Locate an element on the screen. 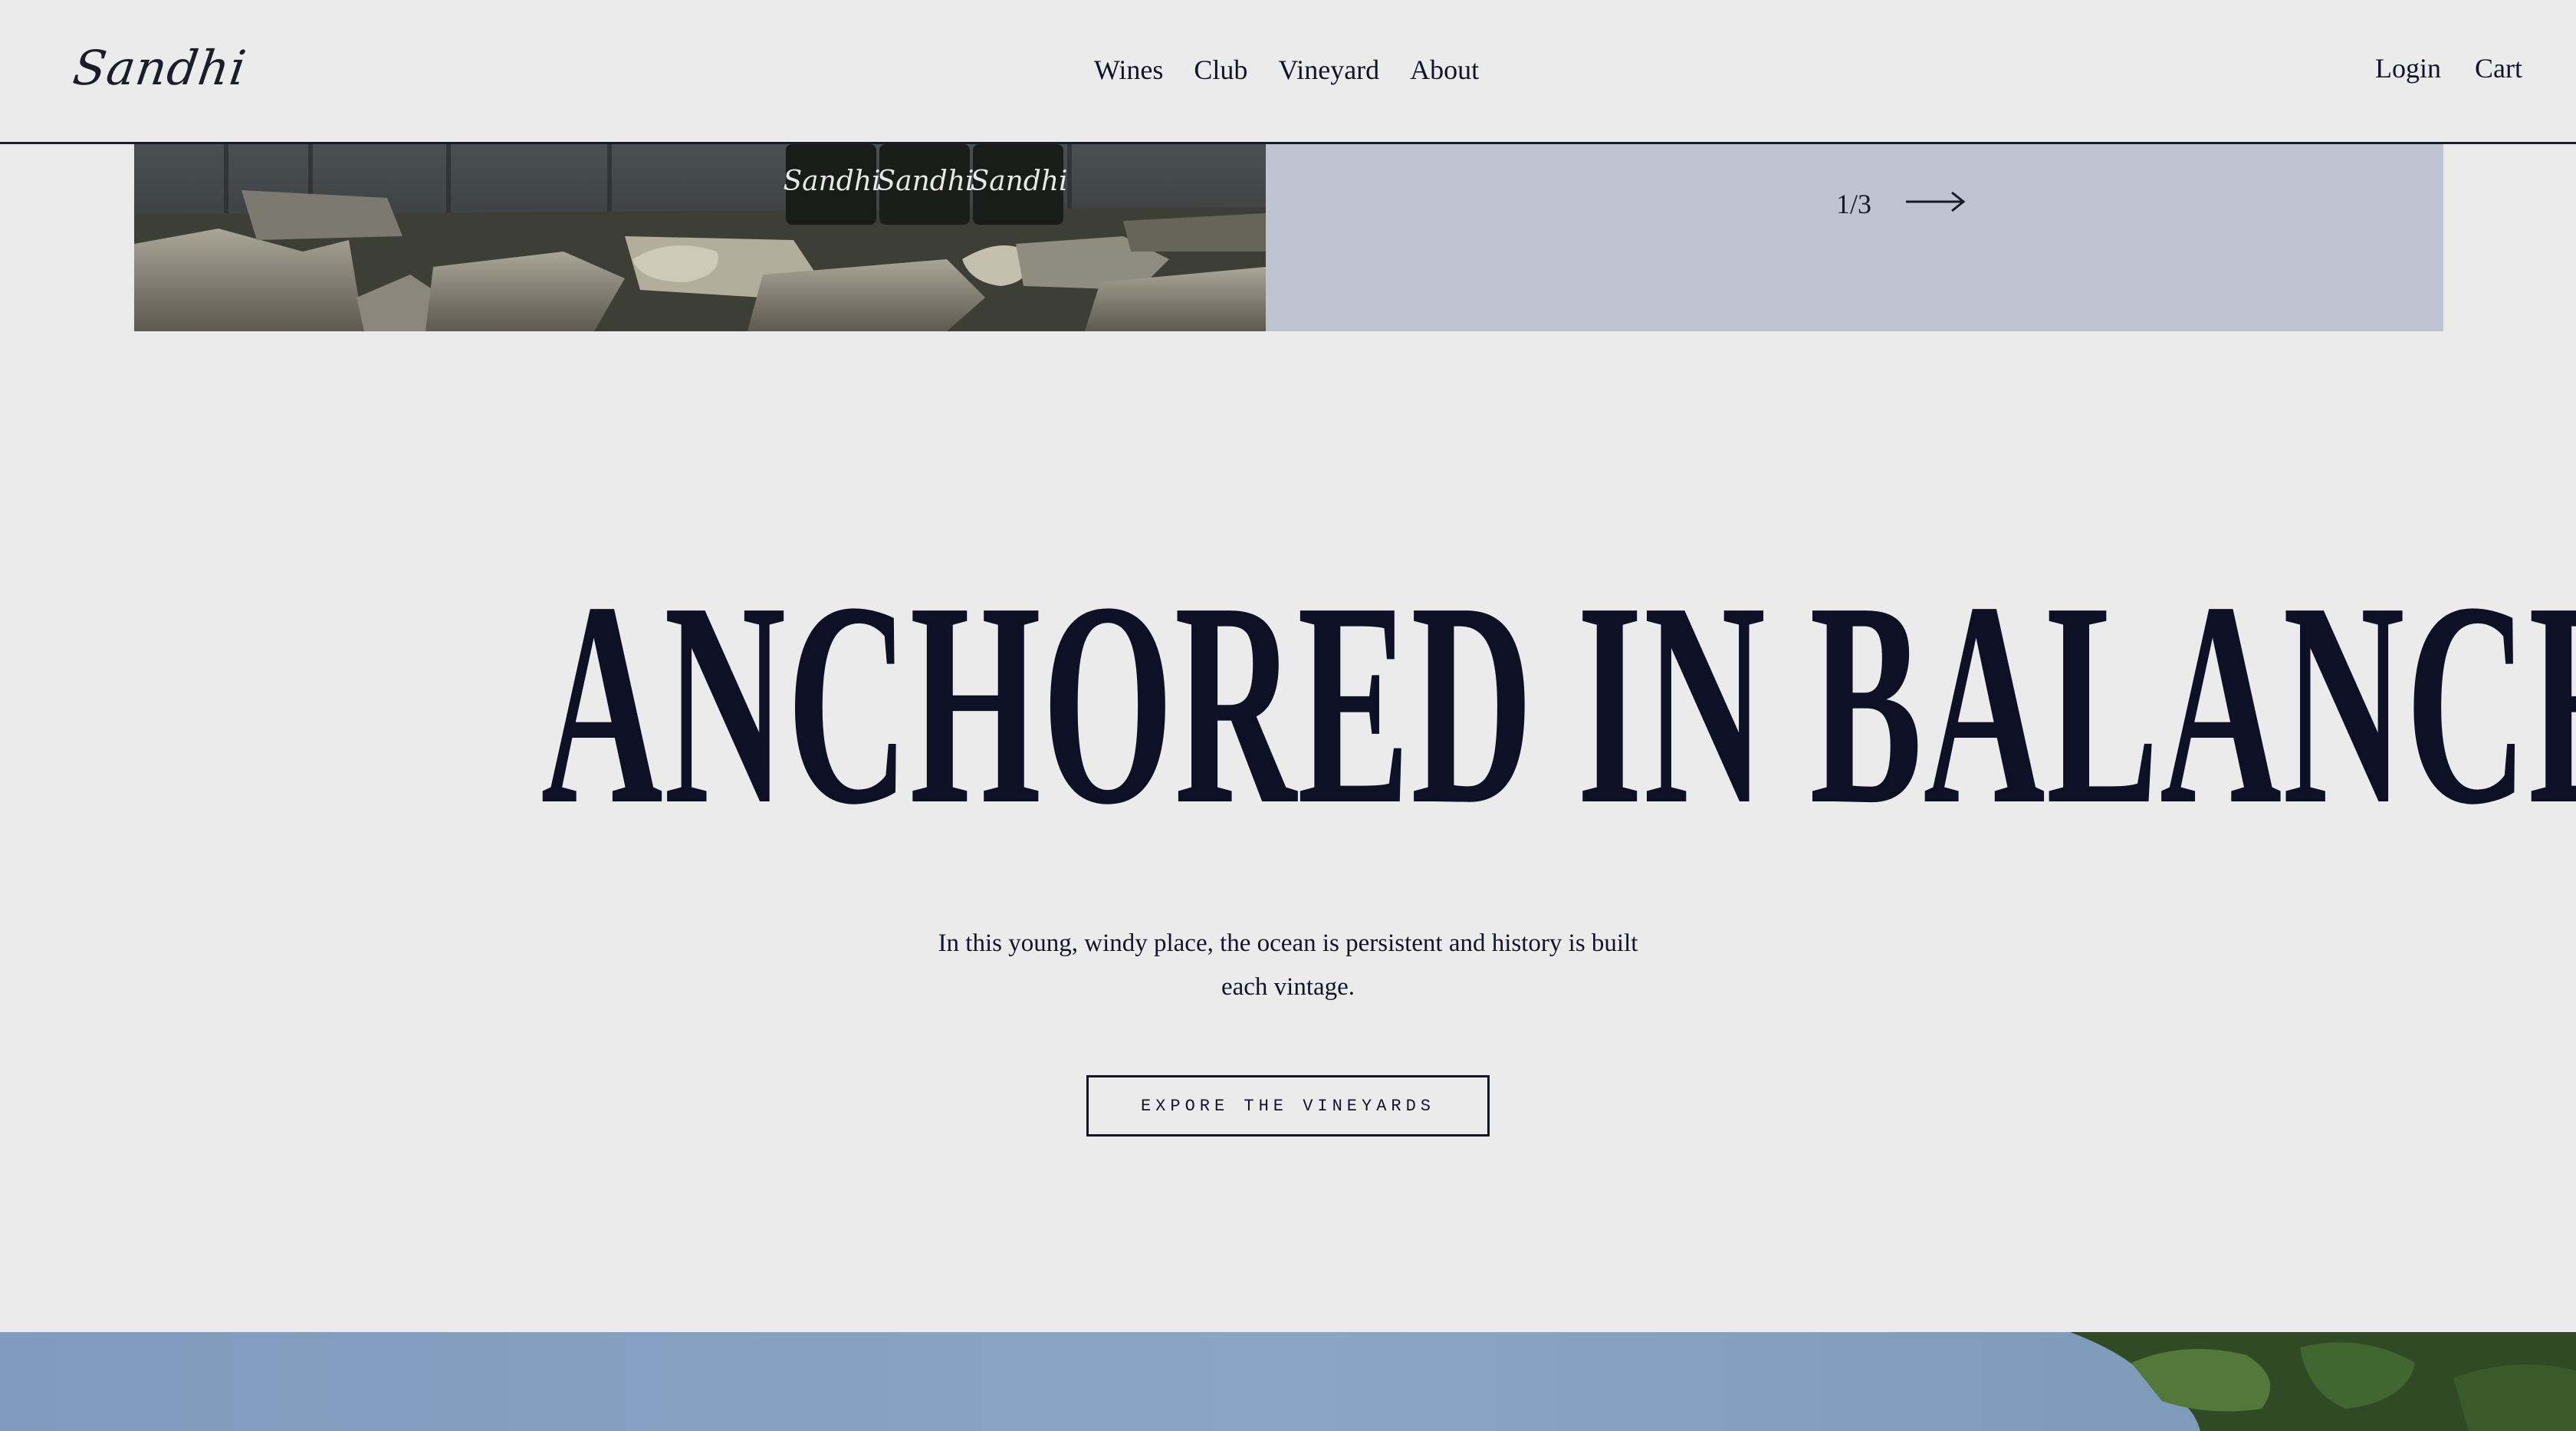 This screenshot has width=2576, height=1431. arrow-right-icon is located at coordinates (1936, 202).